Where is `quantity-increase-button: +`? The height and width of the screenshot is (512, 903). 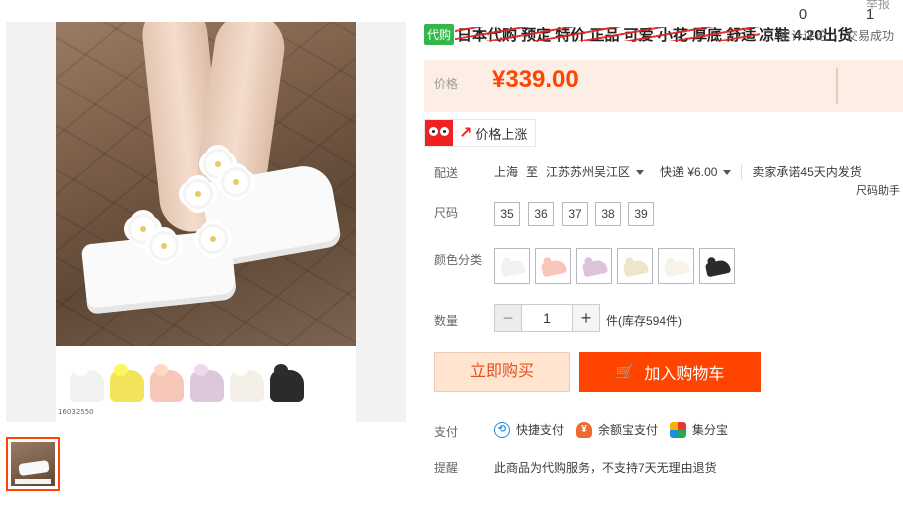 quantity-increase-button: + is located at coordinates (586, 318).